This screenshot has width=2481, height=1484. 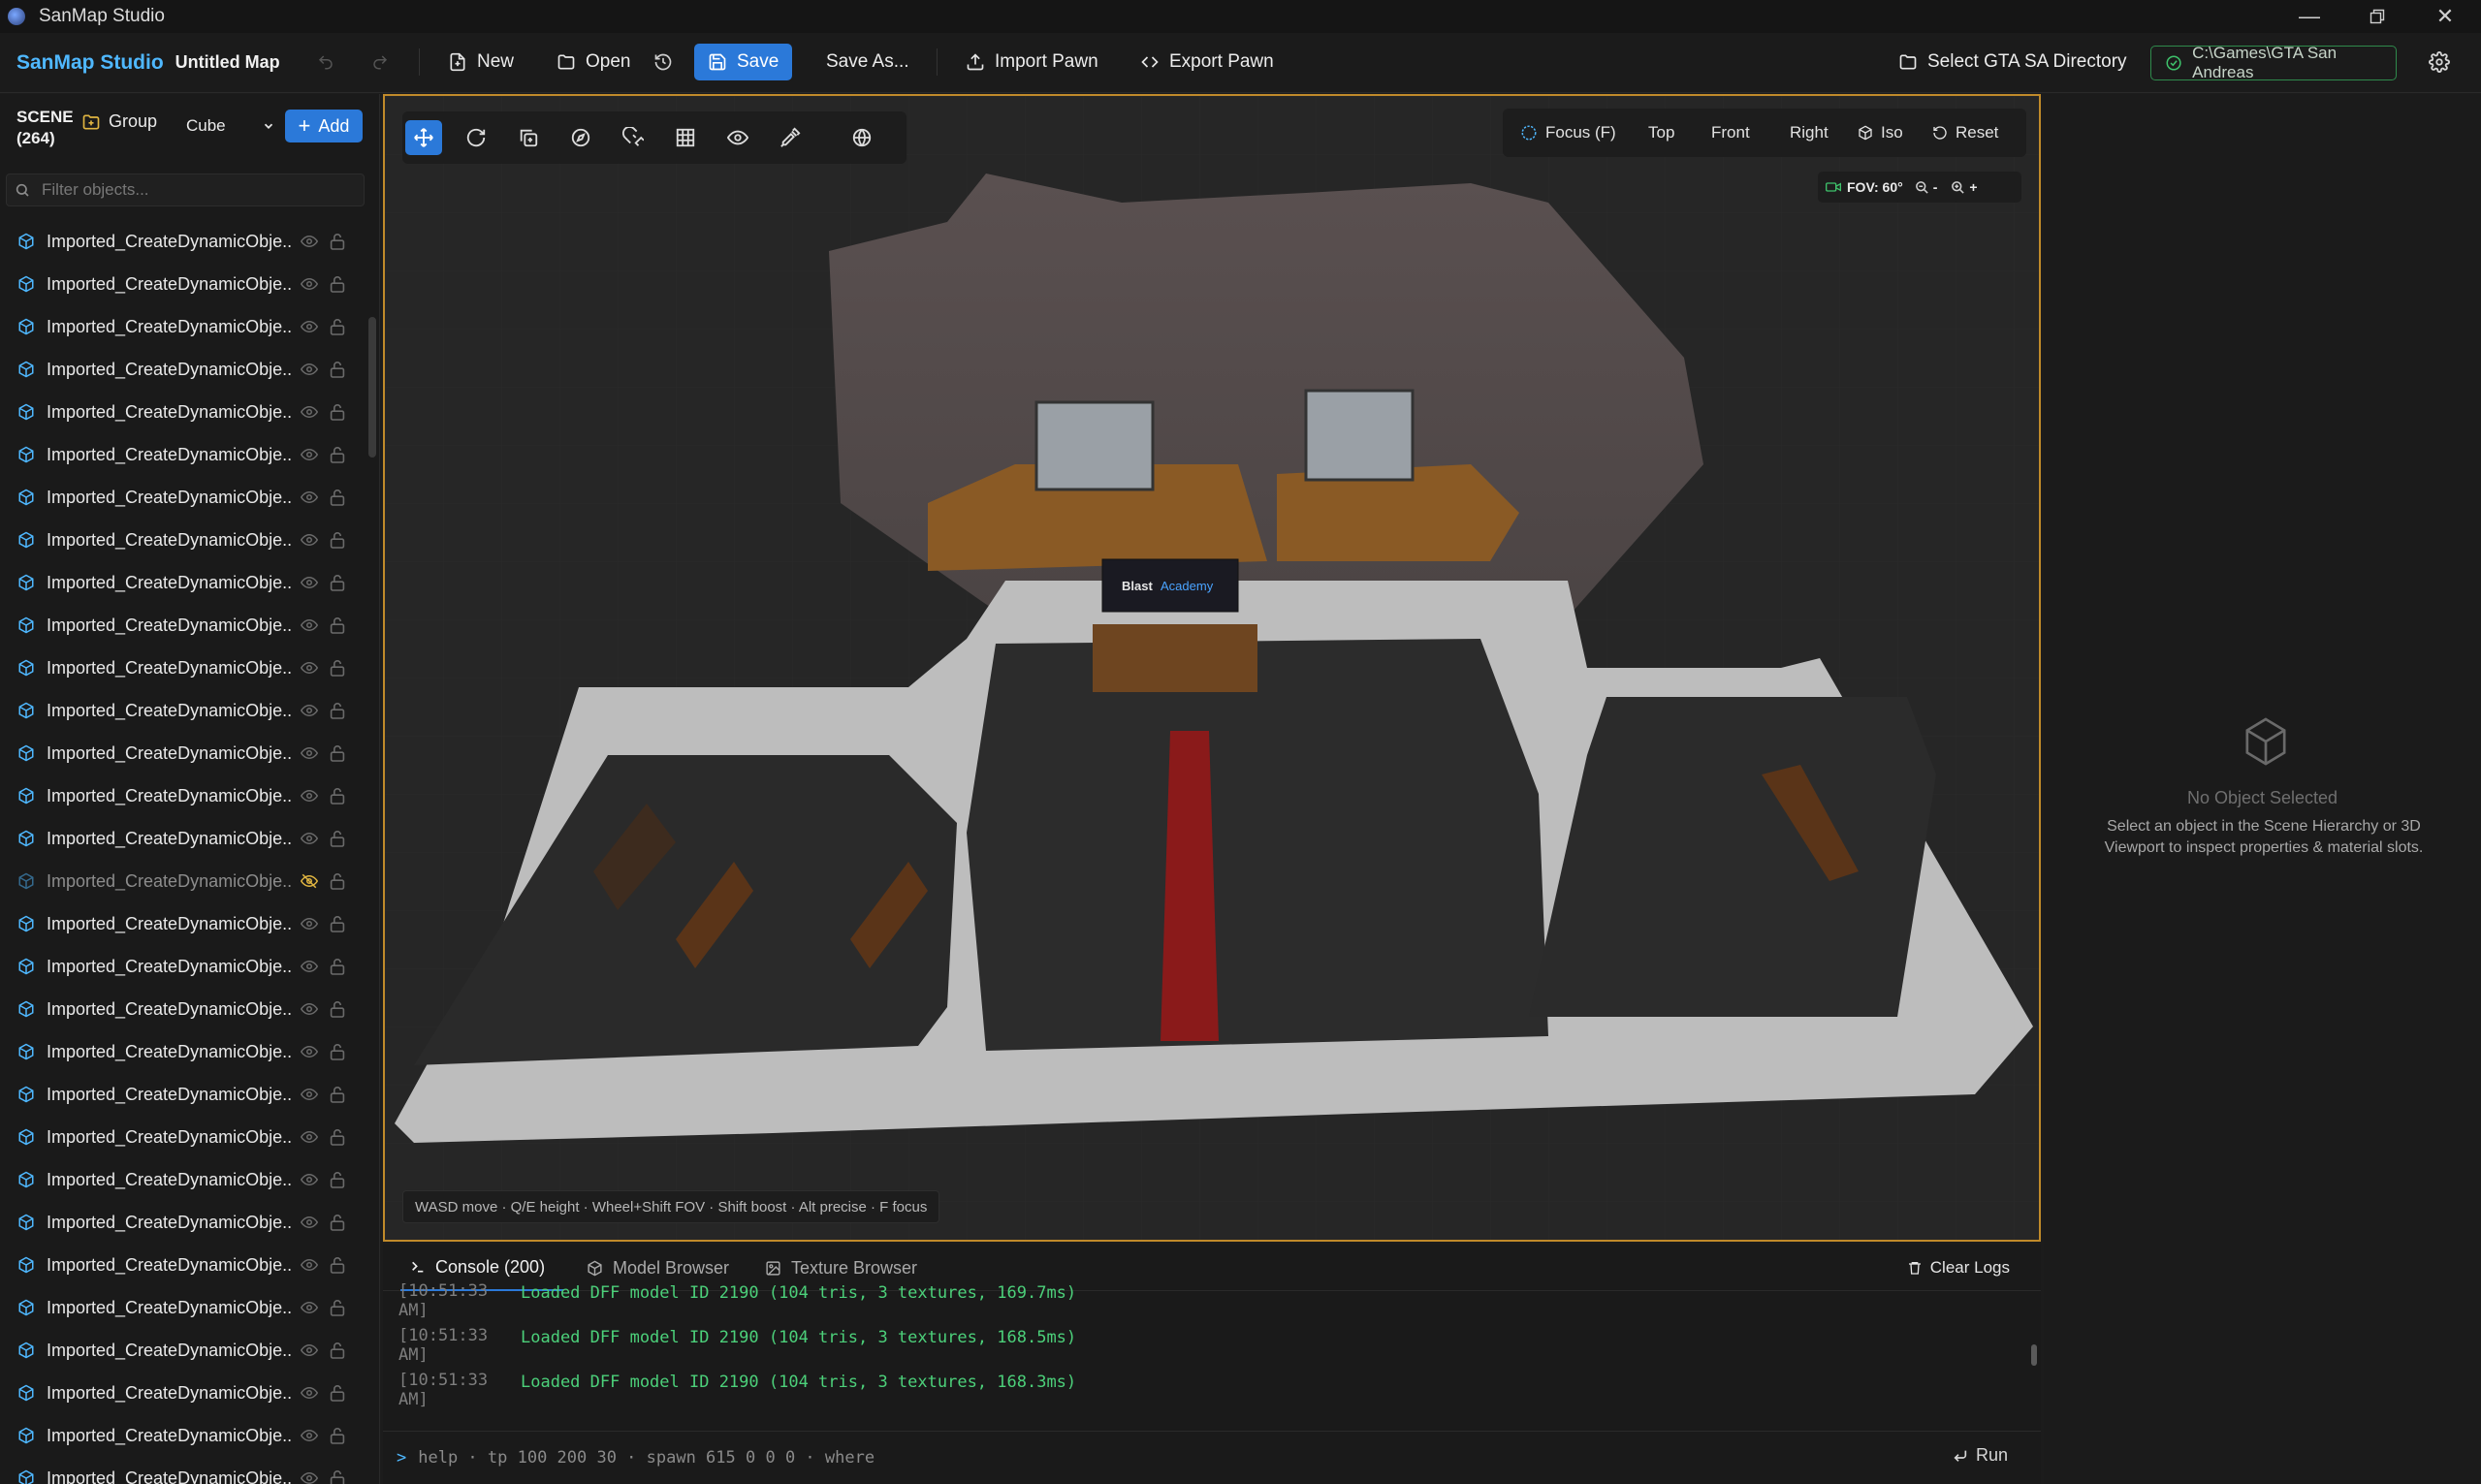 I want to click on compass-icon, so click(x=580, y=138).